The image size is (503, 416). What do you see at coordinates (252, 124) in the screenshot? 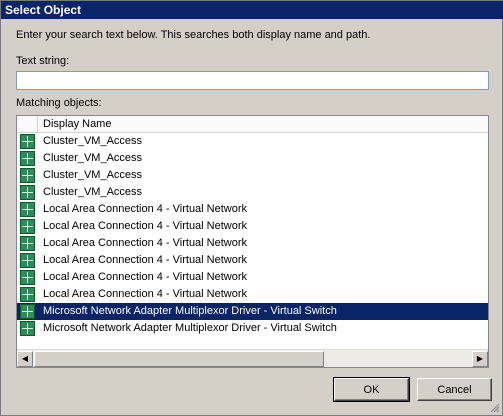
I see `list-header: Display Name` at bounding box center [252, 124].